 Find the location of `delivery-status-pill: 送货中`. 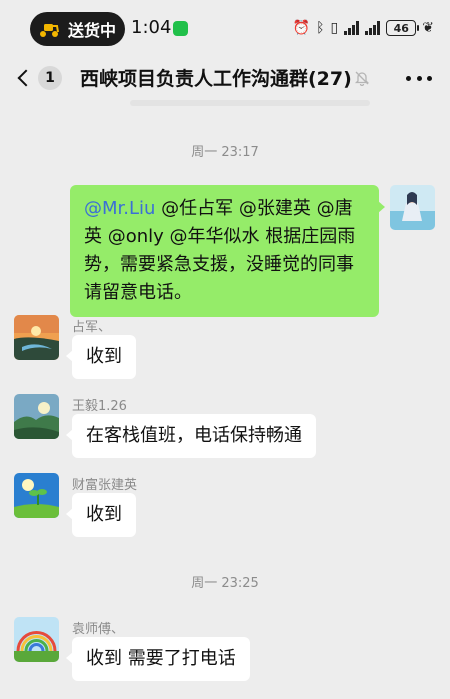

delivery-status-pill: 送货中 is located at coordinates (77, 29).